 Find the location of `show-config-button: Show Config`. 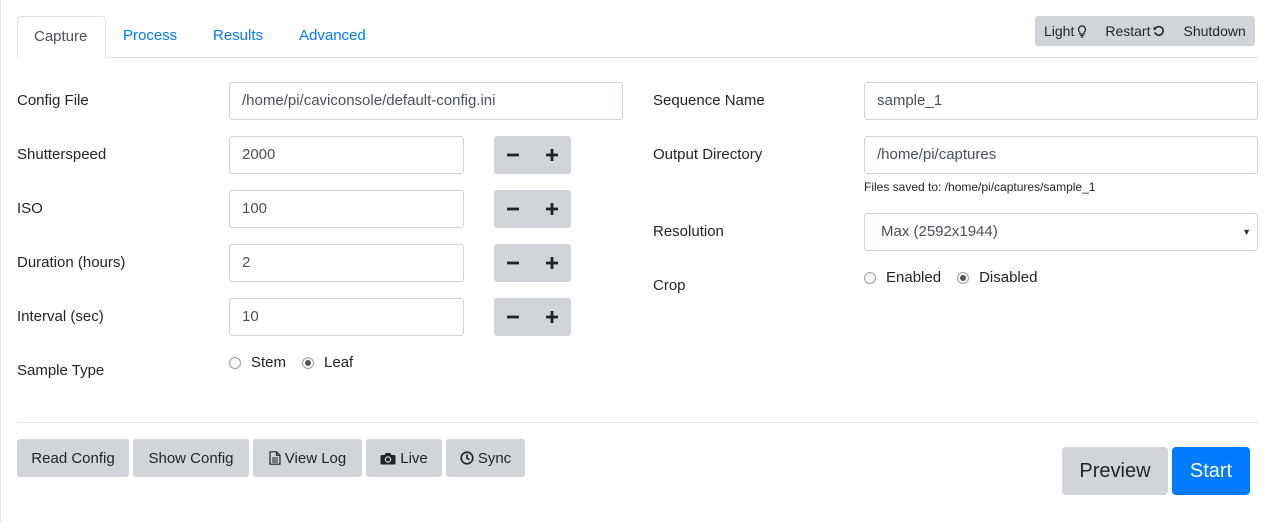

show-config-button: Show Config is located at coordinates (191, 458).